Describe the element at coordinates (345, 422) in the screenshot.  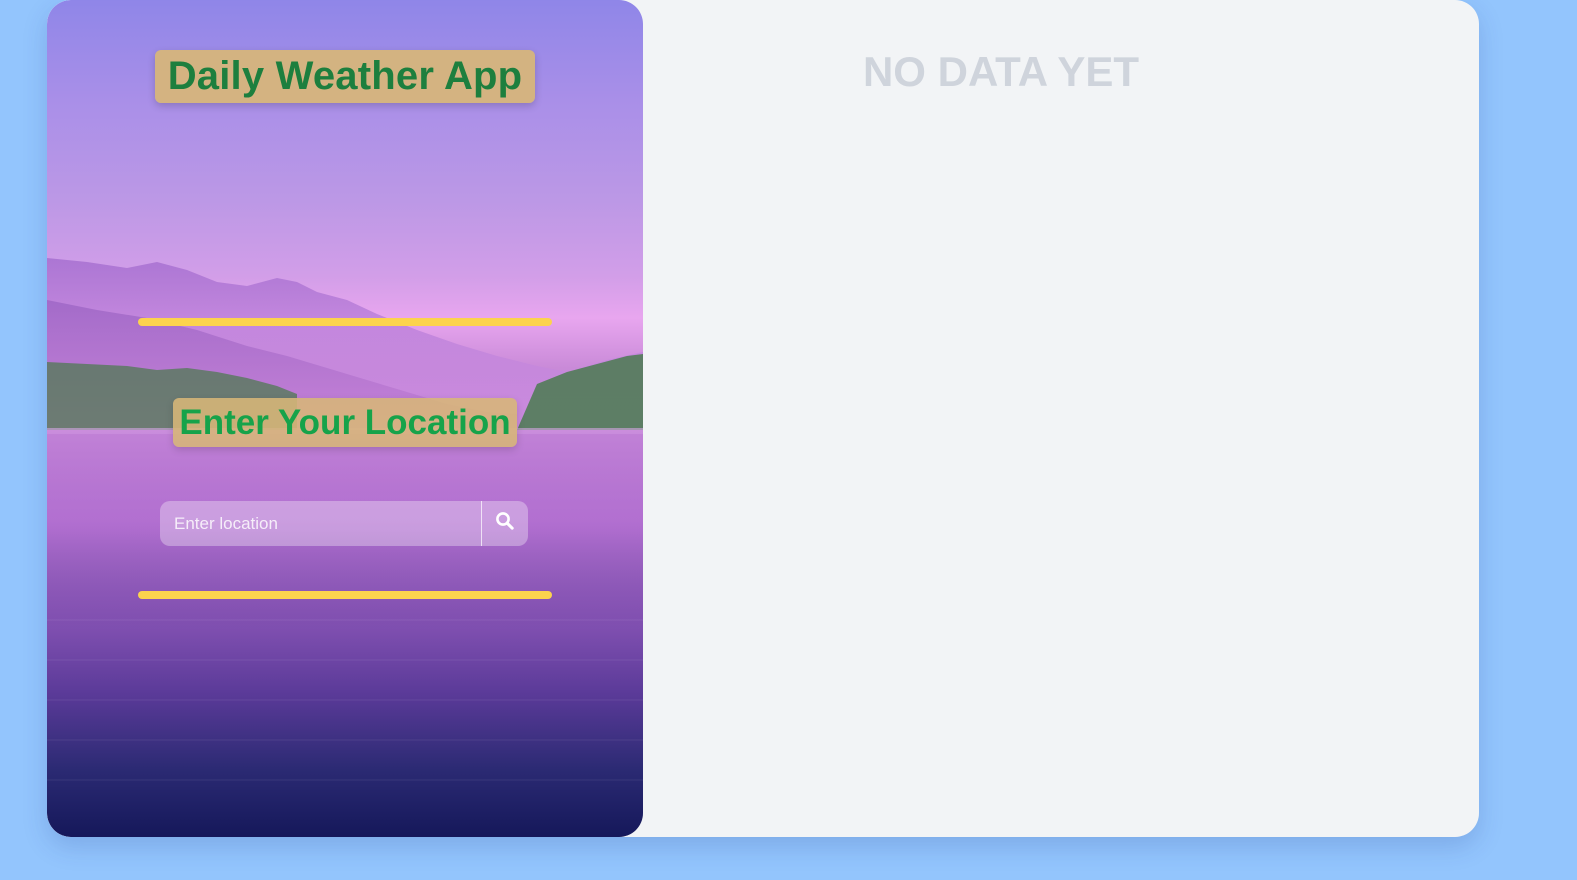
I see `location-heading: Enter Your Location` at that location.